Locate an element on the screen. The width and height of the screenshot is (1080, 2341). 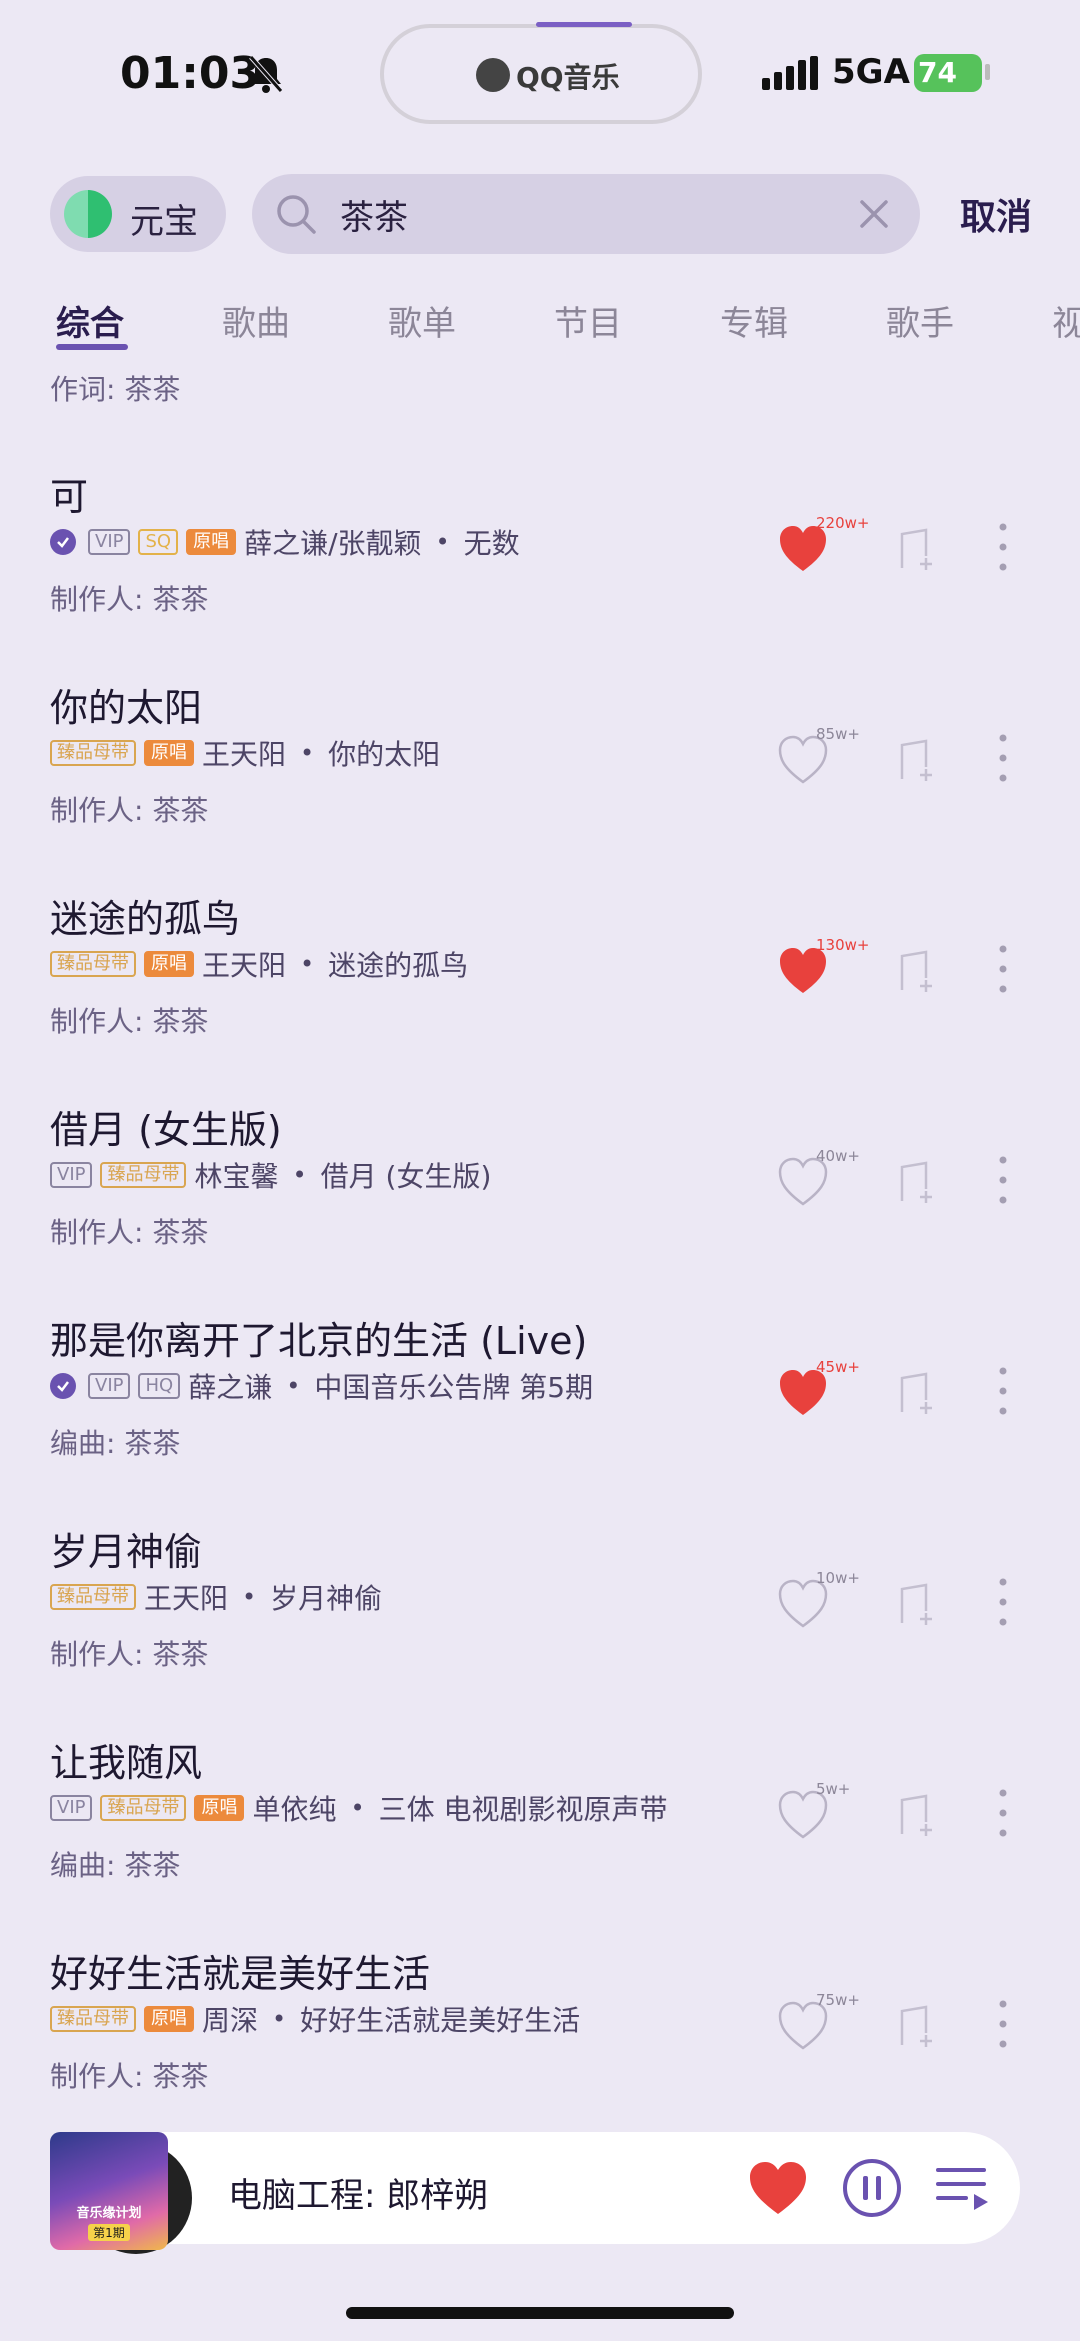
song-album: 中国音乐公告牌 第5期 is located at coordinates (454, 1387).